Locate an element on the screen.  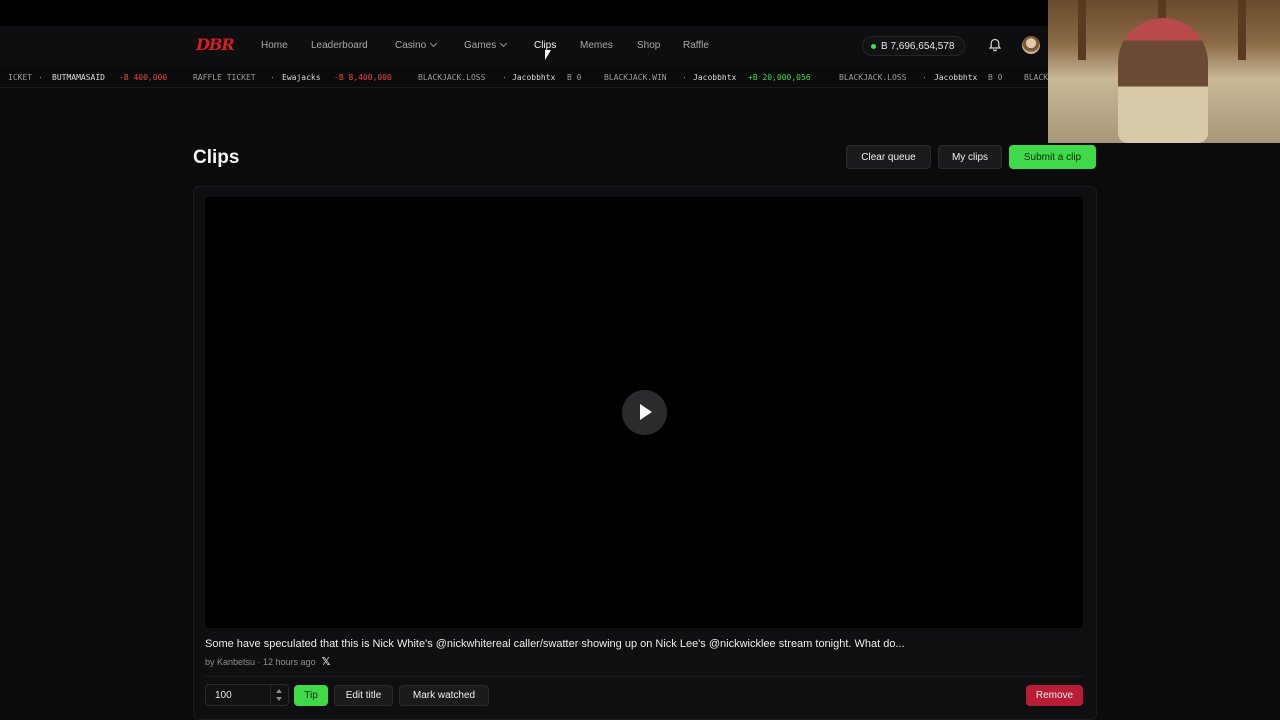
stepper-down-icon is located at coordinates (279, 699).